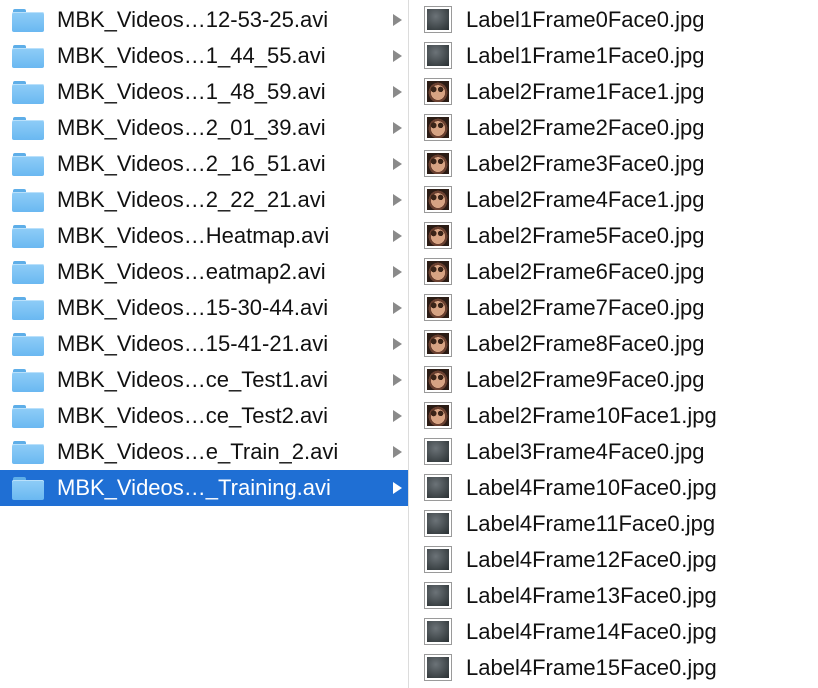 The height and width of the screenshot is (688, 818). What do you see at coordinates (585, 271) in the screenshot?
I see `file-name: Label2Frame6Face0.jpg` at bounding box center [585, 271].